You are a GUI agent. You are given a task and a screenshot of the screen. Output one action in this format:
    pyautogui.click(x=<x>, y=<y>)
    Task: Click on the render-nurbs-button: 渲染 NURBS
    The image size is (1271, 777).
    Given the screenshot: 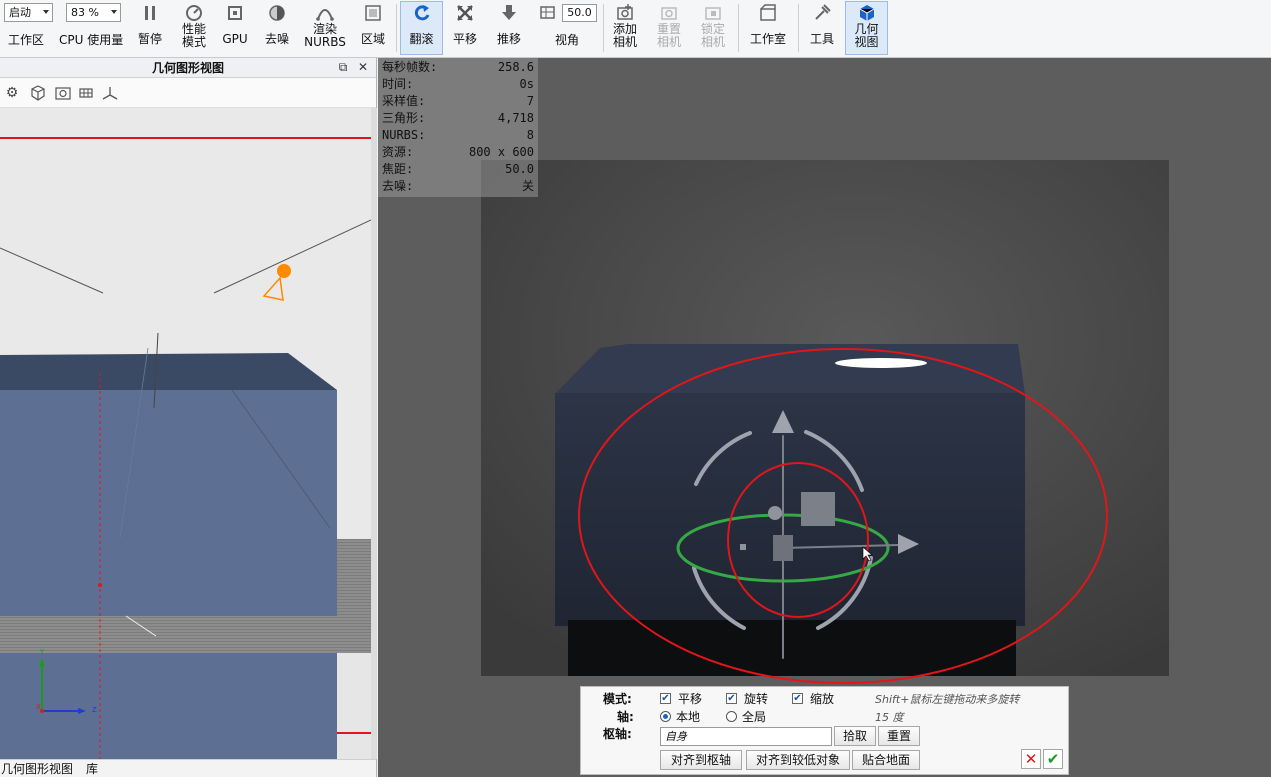 What is the action you would take?
    pyautogui.click(x=325, y=28)
    